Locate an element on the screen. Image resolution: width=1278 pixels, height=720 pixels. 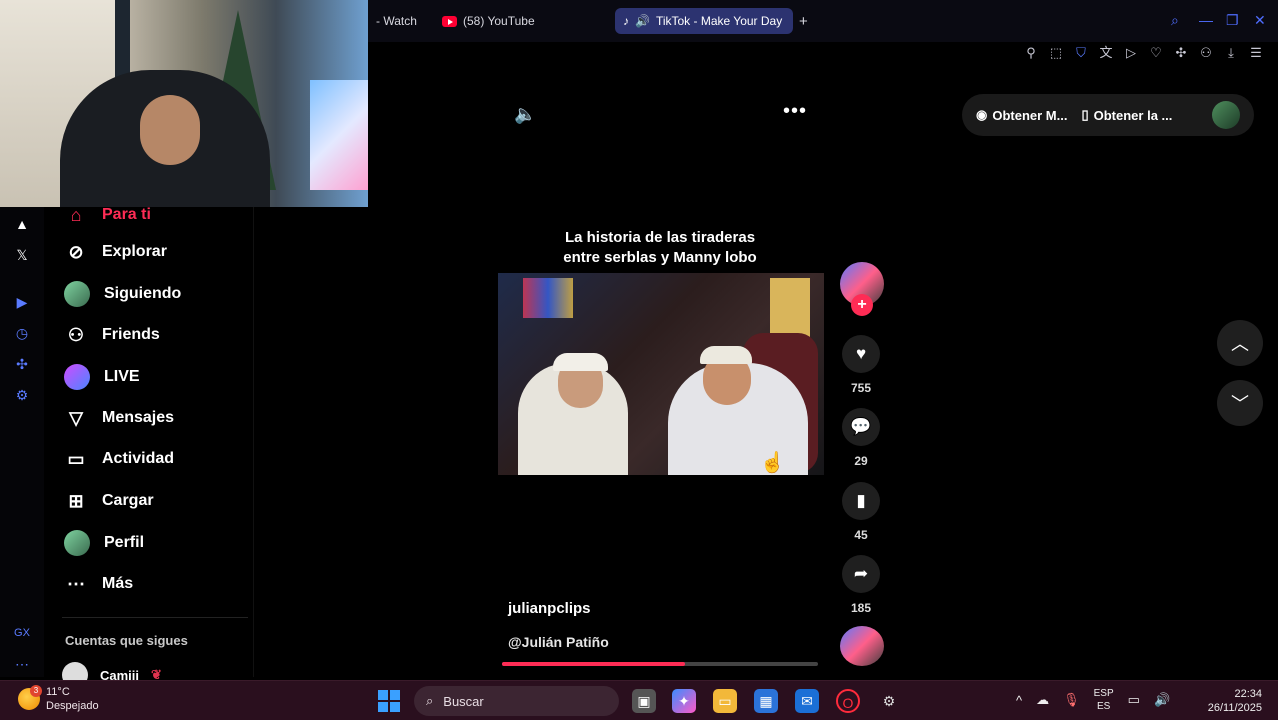
youtube-icon is located at coordinates (449, 21).